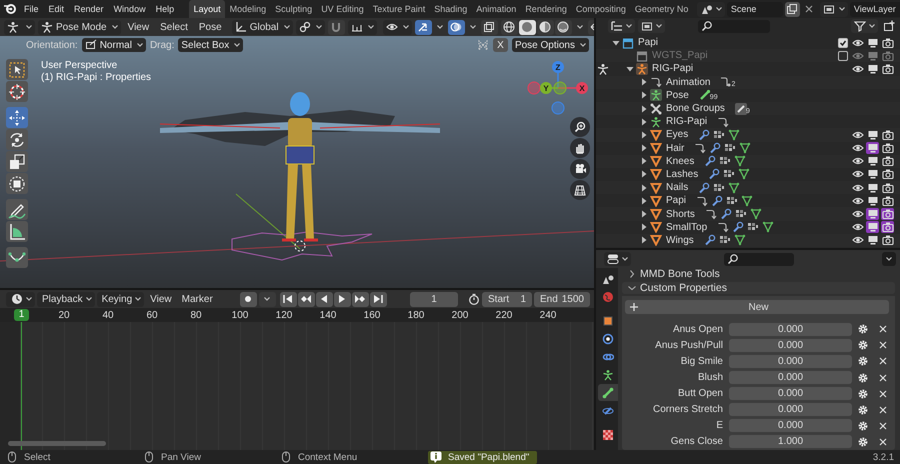 This screenshot has height=464, width=900. Describe the element at coordinates (496, 9) in the screenshot. I see `workspace-tab: Animation` at that location.